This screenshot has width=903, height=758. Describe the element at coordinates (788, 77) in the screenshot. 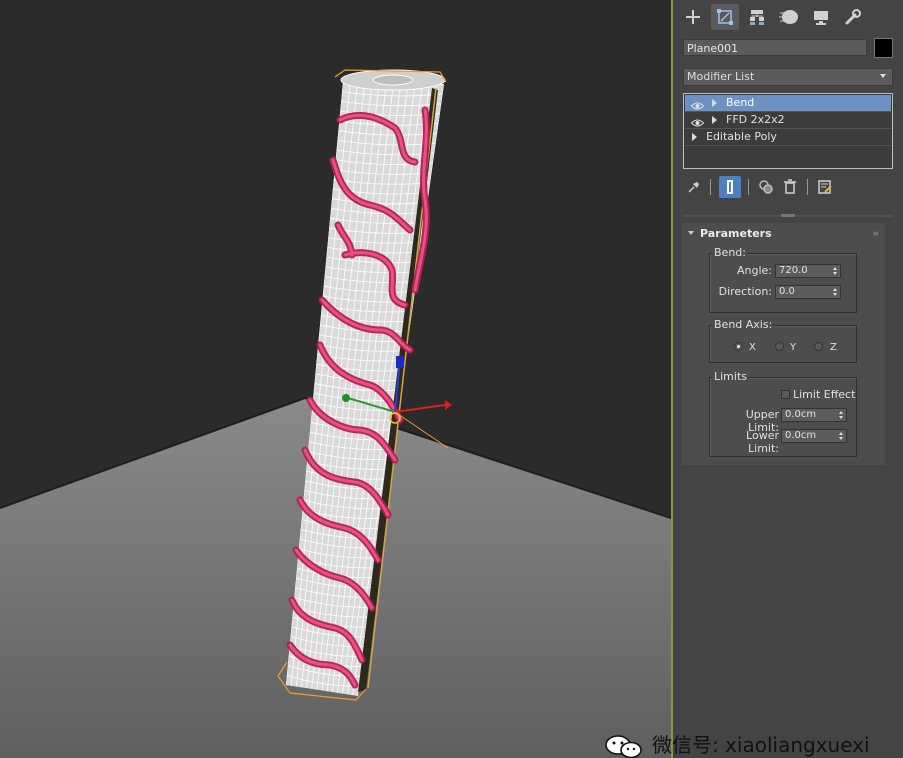

I see `modifier-list-dropdown: Modifier List` at that location.